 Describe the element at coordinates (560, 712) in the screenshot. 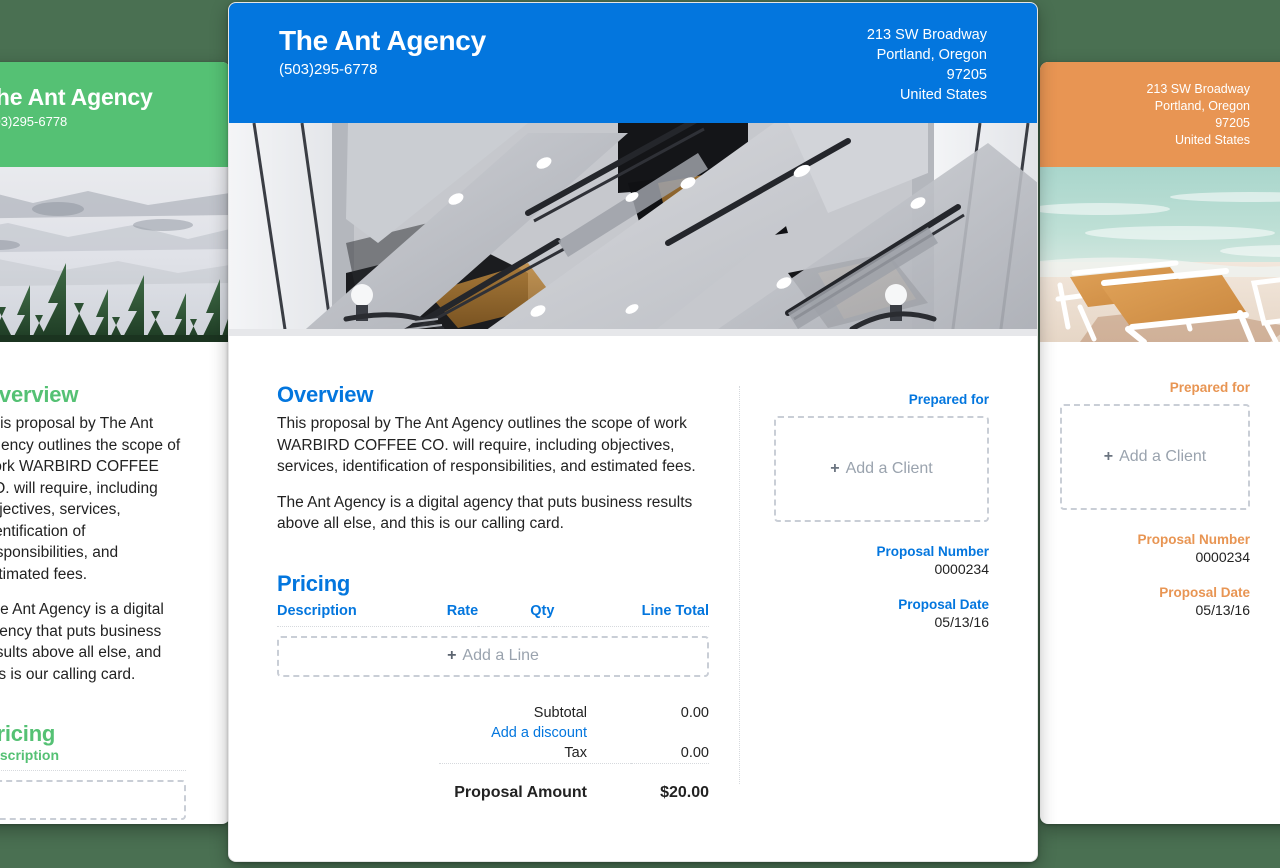

I see `subtotal-label: Subtotal` at that location.